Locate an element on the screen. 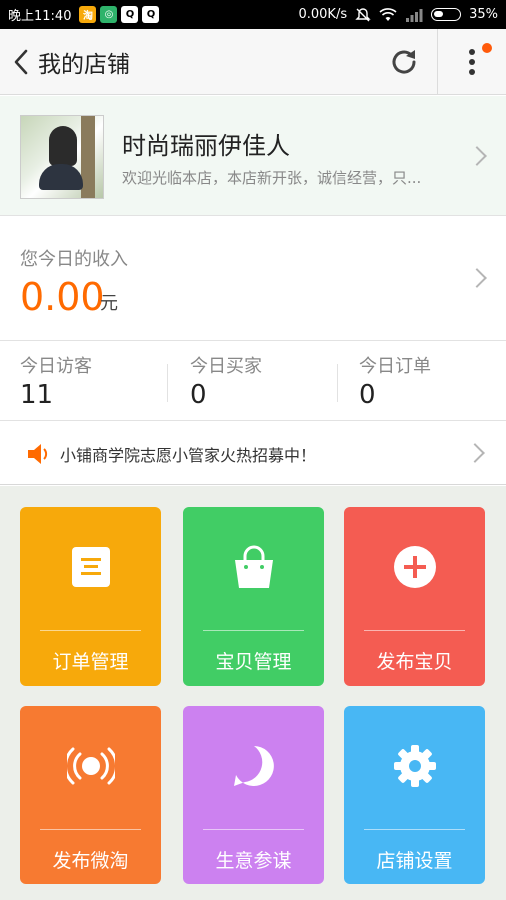 The width and height of the screenshot is (506, 900). notification-dot is located at coordinates (487, 48).